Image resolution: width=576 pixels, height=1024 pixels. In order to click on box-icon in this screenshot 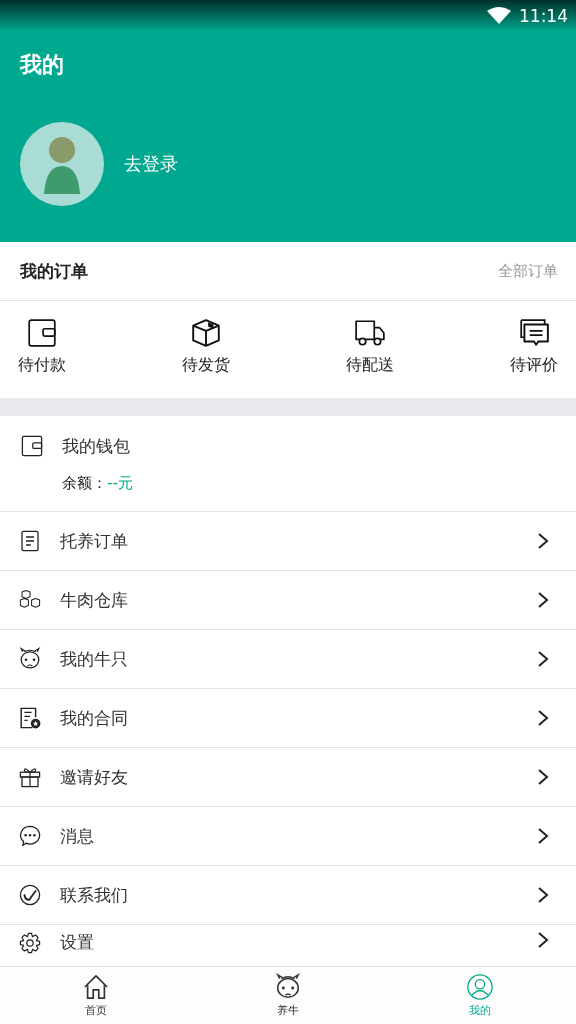, I will do `click(206, 333)`.